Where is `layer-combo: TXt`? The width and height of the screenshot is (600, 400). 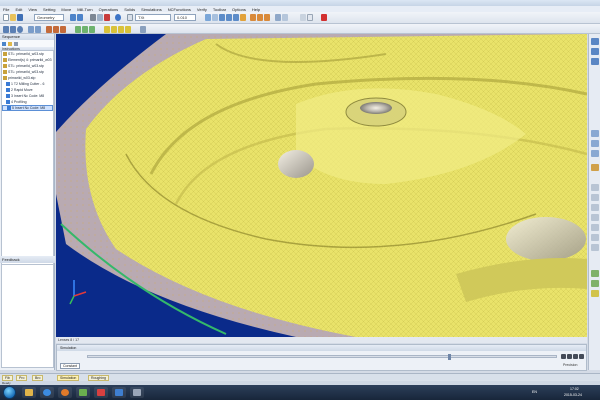
layer-combo: TXt is located at coordinates (153, 17).